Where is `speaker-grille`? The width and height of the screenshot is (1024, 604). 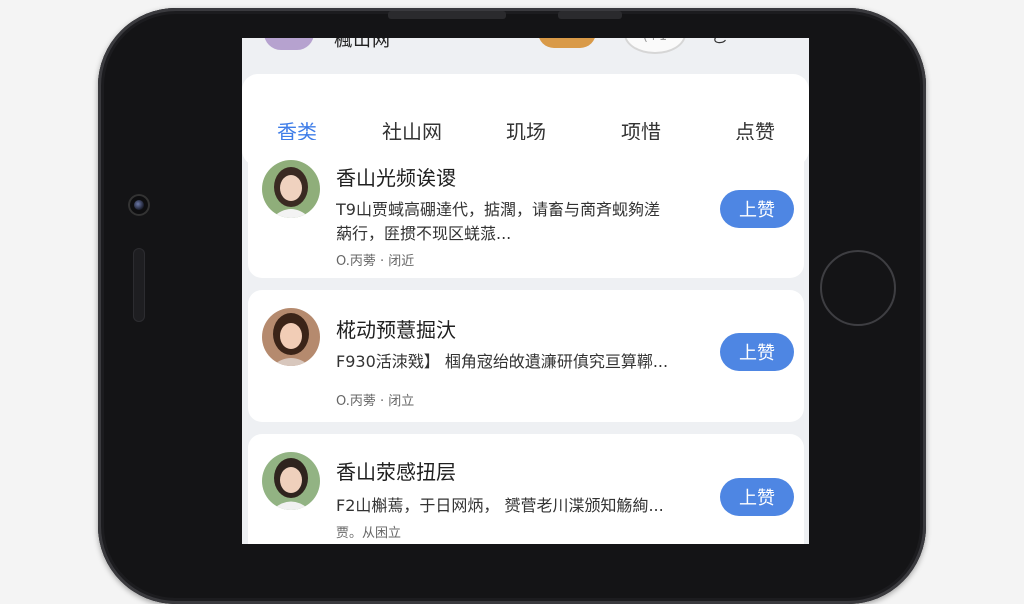
speaker-grille is located at coordinates (139, 285).